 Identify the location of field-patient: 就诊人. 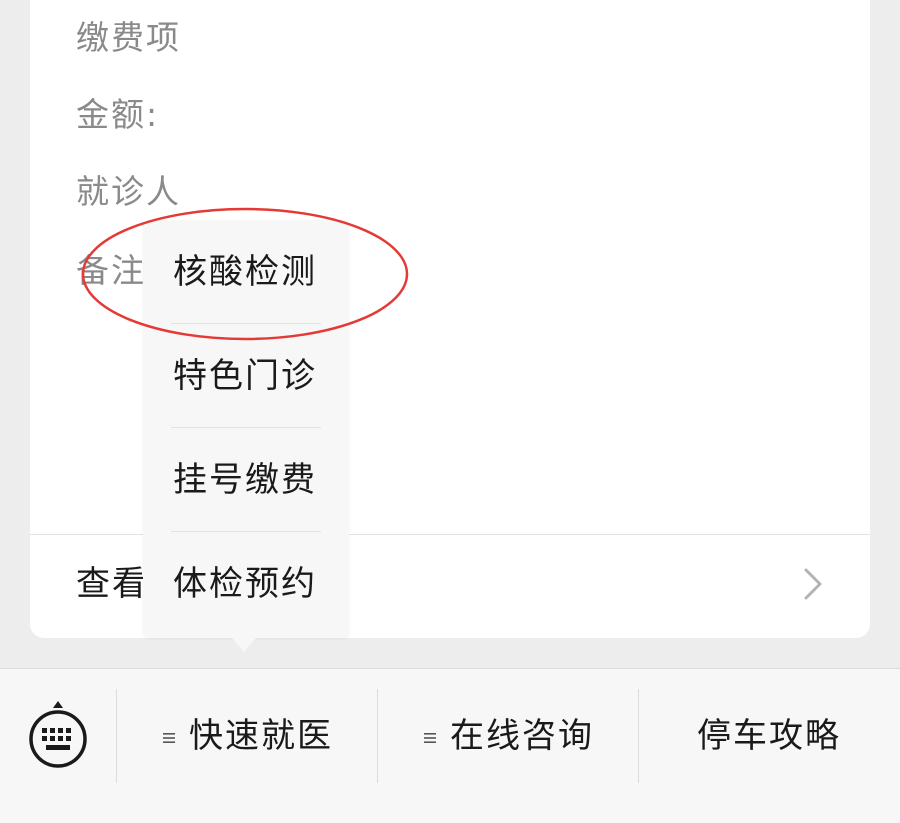
(128, 191).